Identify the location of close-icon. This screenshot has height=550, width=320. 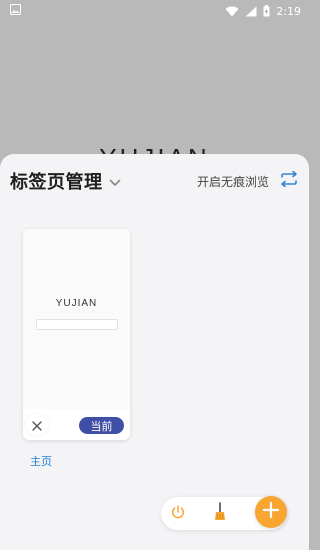
(37, 425).